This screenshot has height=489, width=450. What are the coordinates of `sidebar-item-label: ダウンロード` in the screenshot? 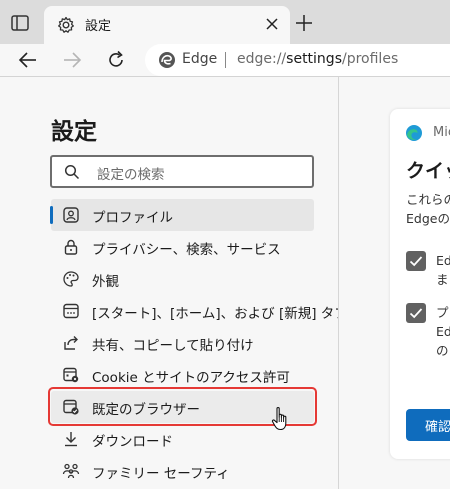 It's located at (132, 442).